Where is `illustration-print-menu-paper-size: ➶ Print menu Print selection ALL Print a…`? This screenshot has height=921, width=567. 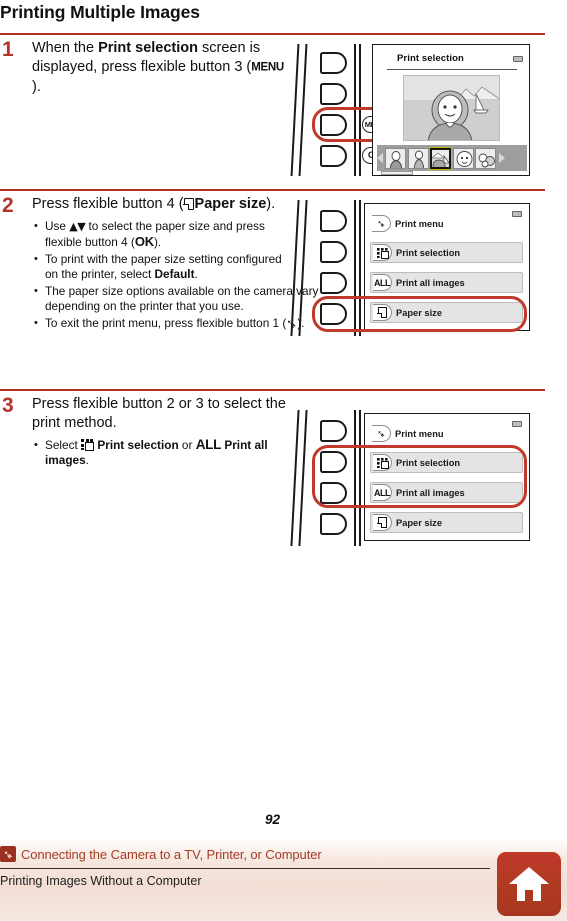
illustration-print-menu-paper-size: ➶ Print menu Print selection ALL Print a… is located at coordinates (410, 268).